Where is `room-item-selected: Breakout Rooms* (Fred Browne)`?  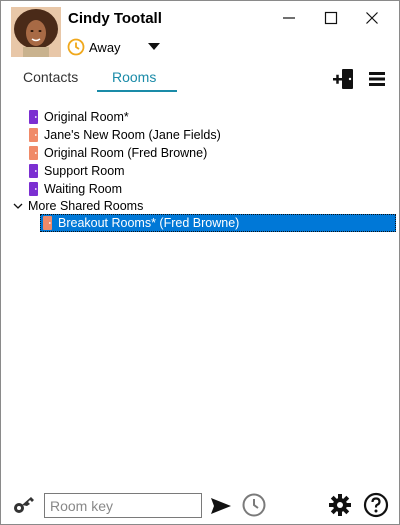 room-item-selected: Breakout Rooms* (Fred Browne) is located at coordinates (218, 223).